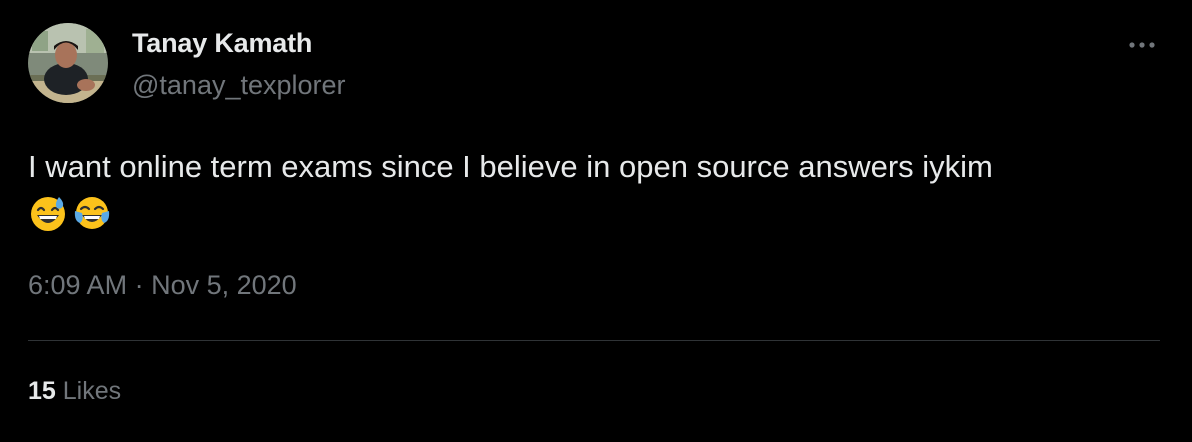  I want to click on likes-link: 15 Likes, so click(74, 391).